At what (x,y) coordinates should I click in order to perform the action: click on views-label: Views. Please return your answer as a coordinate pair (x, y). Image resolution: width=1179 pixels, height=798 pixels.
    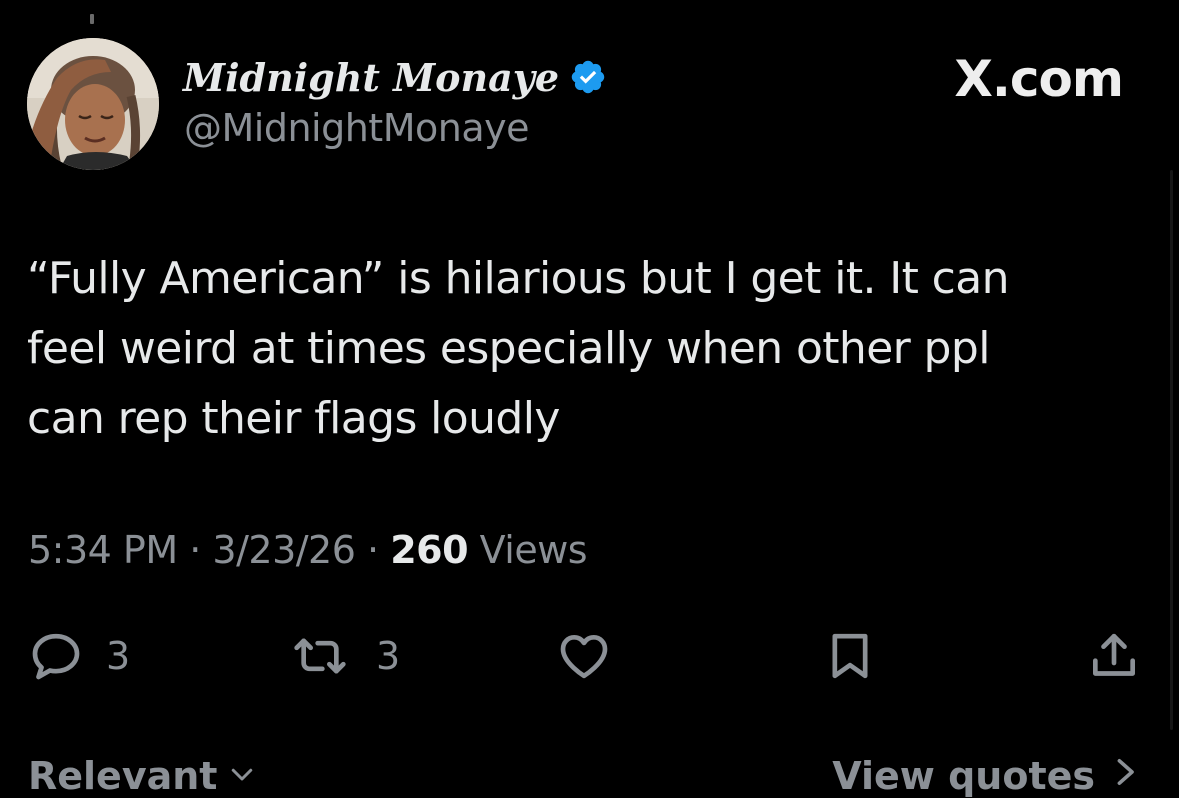
    Looking at the image, I should click on (533, 550).